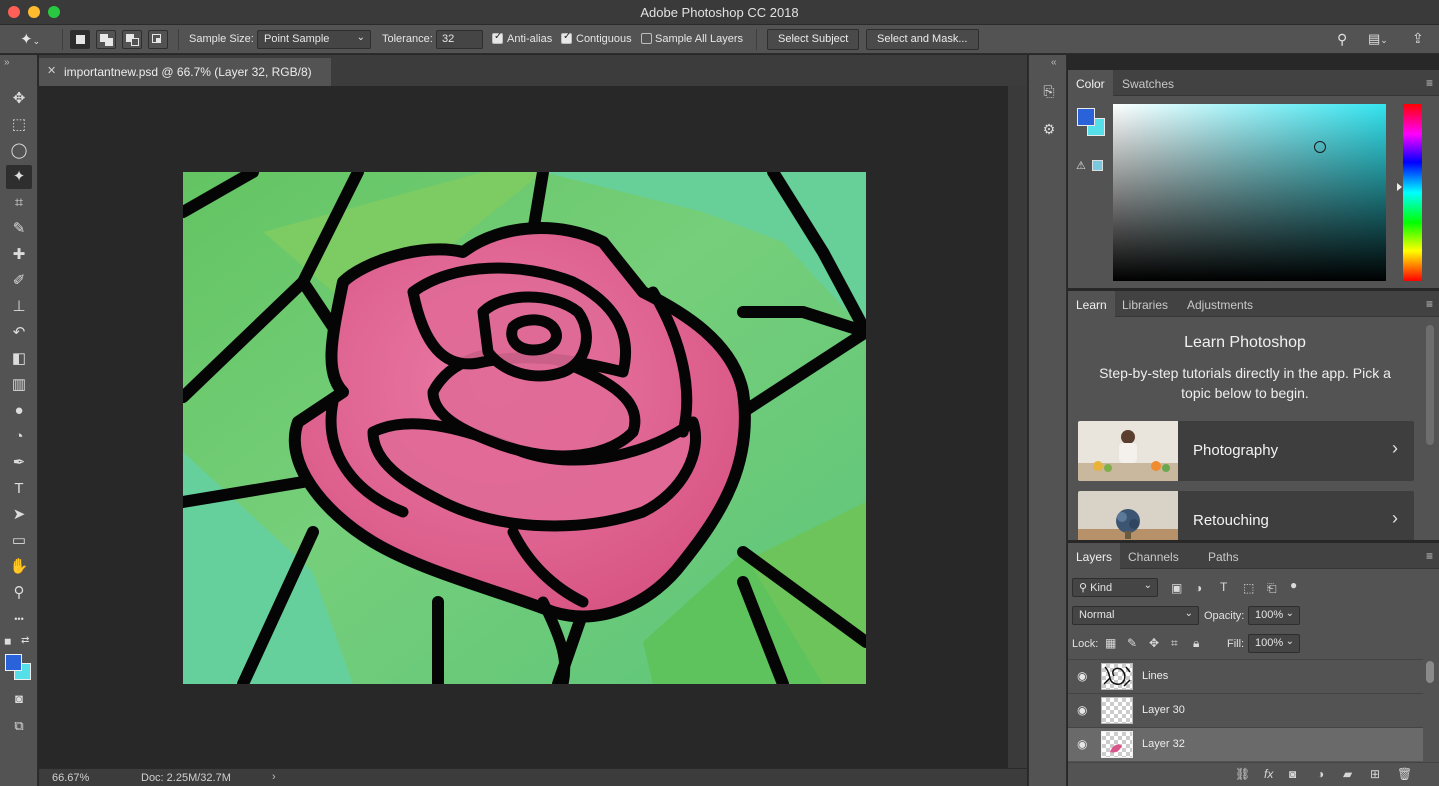 Image resolution: width=1439 pixels, height=786 pixels. What do you see at coordinates (7, 62) in the screenshot?
I see `collapse-panel-icon: »` at bounding box center [7, 62].